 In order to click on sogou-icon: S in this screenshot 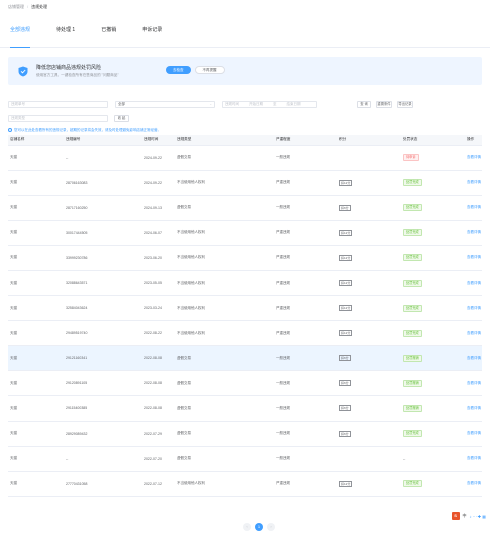, I will do `click(455, 516)`.